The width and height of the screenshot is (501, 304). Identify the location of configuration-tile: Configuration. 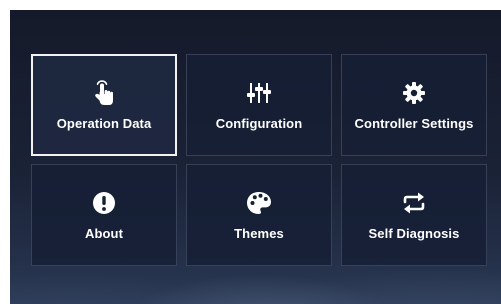
(259, 105).